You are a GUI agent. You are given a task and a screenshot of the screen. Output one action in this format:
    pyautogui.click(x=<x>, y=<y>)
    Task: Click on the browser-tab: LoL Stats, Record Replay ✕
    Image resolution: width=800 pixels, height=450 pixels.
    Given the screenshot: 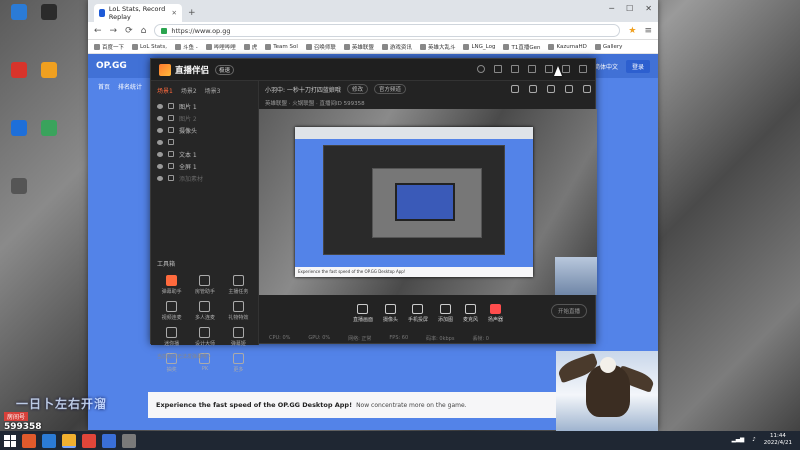 What is the action you would take?
    pyautogui.click(x=138, y=13)
    